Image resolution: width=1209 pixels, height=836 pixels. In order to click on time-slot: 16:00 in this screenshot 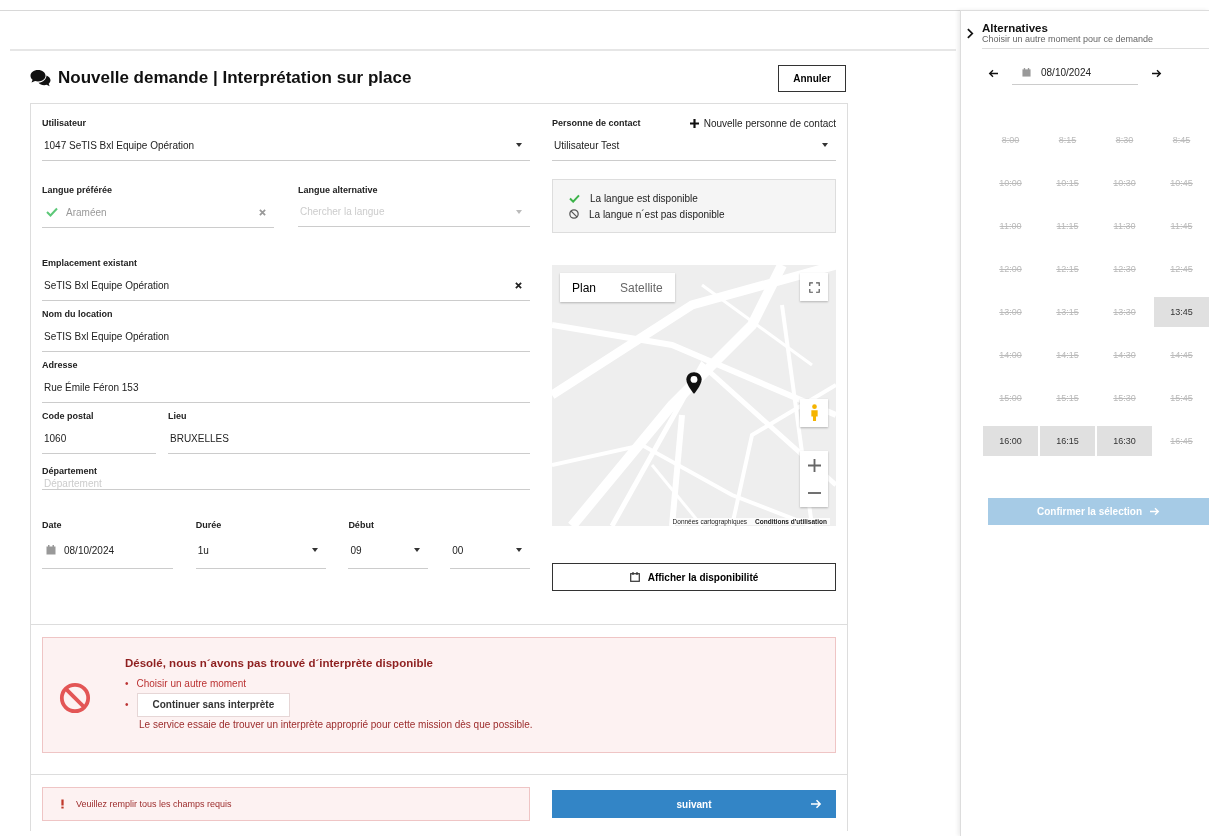, I will do `click(1010, 441)`.